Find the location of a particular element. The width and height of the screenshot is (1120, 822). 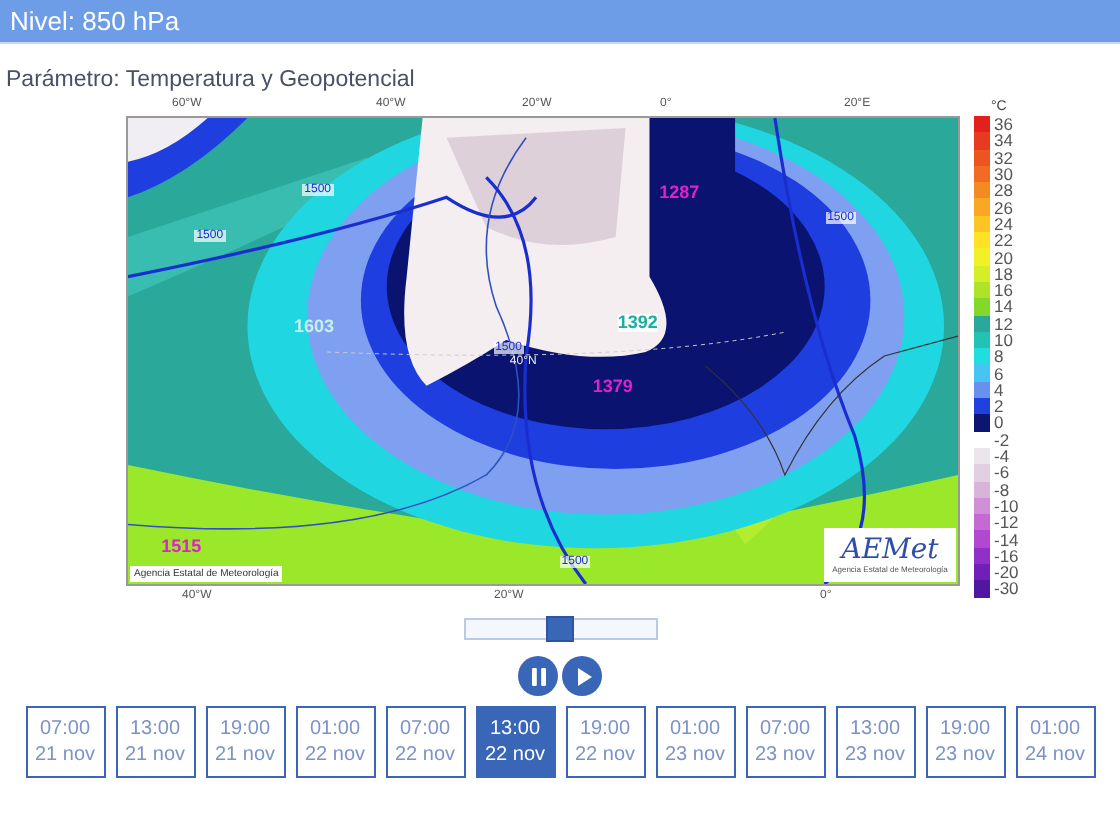

pause-icon is located at coordinates (538, 676).